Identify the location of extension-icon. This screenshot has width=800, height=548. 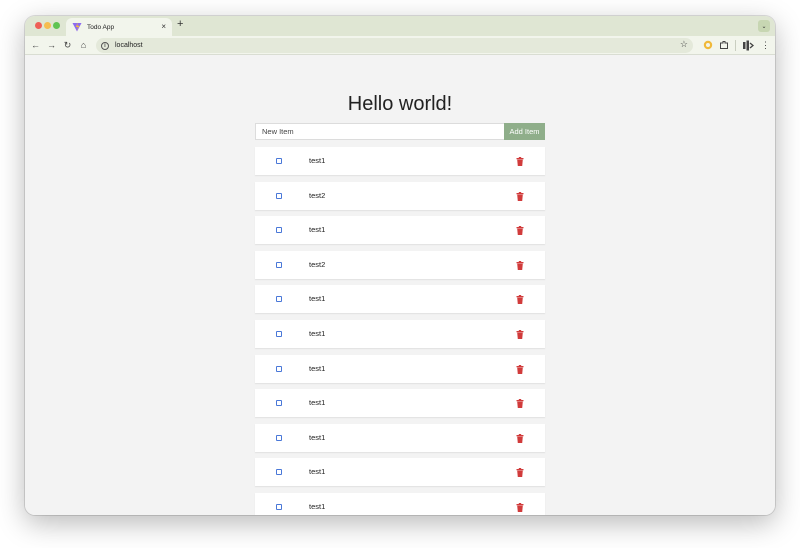
(708, 45).